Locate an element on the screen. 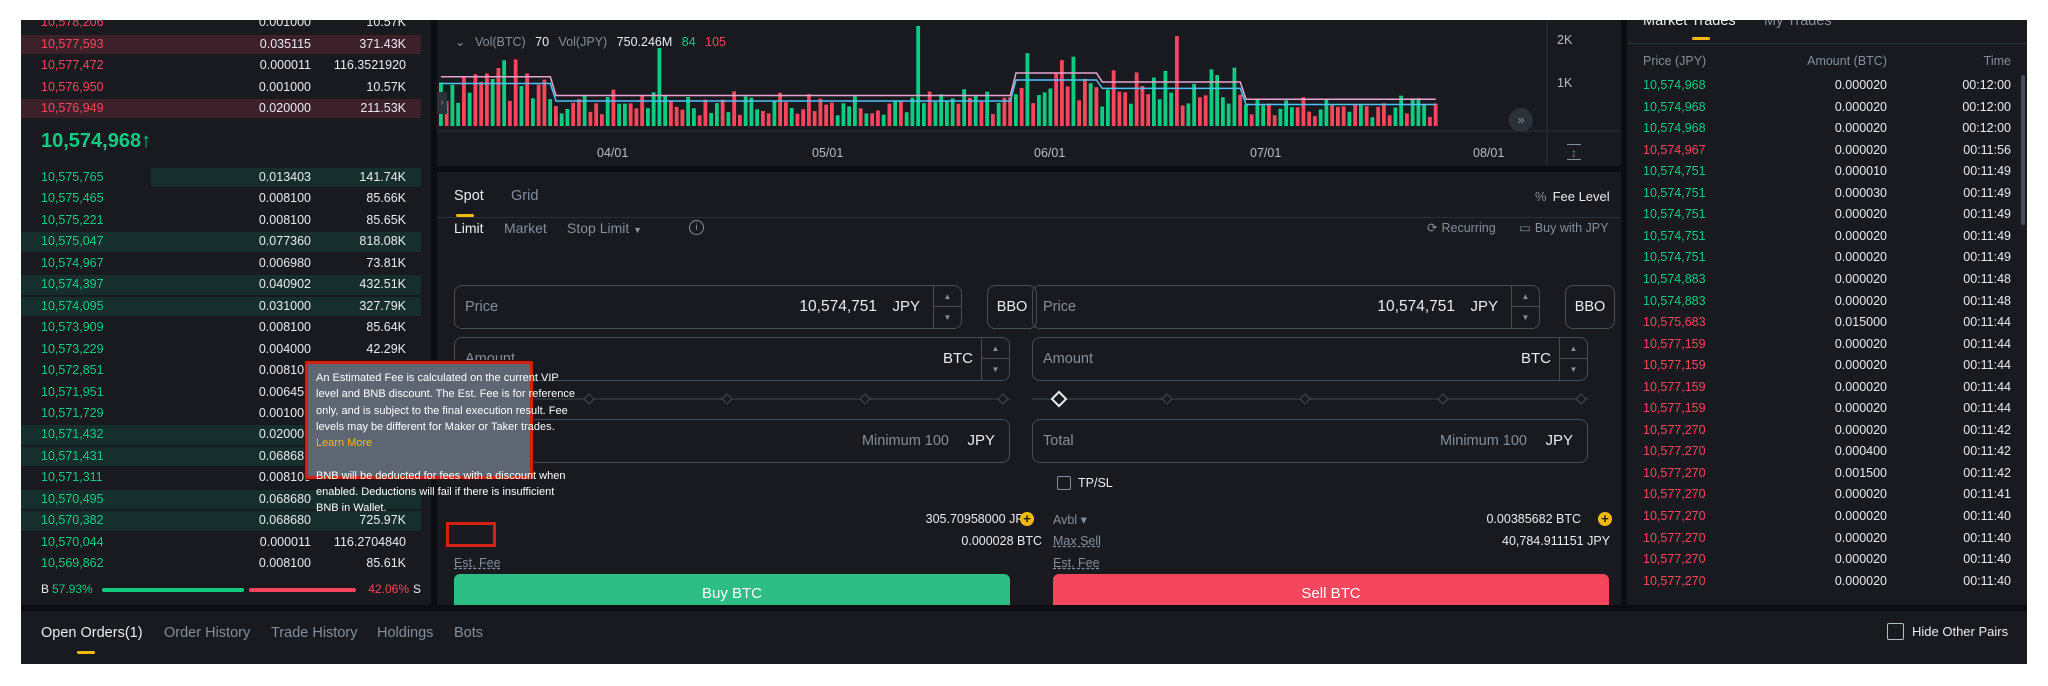 The height and width of the screenshot is (686, 2048). sell-slider-handle is located at coordinates (1059, 399).